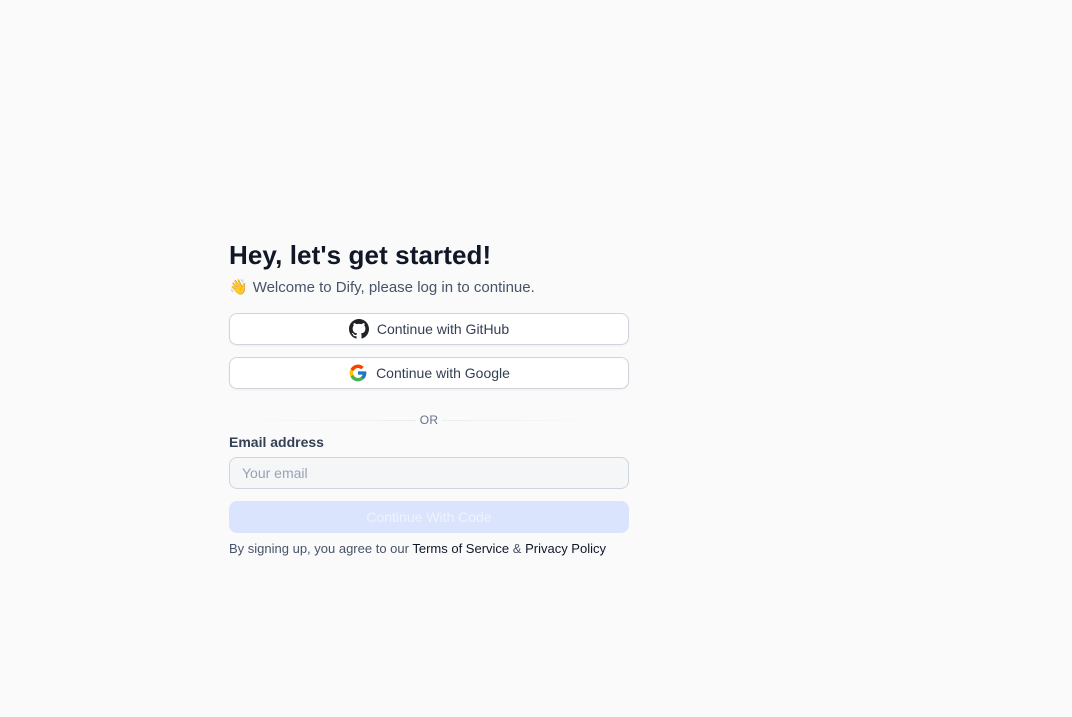 The width and height of the screenshot is (1072, 717). Describe the element at coordinates (358, 373) in the screenshot. I see `google-icon` at that location.